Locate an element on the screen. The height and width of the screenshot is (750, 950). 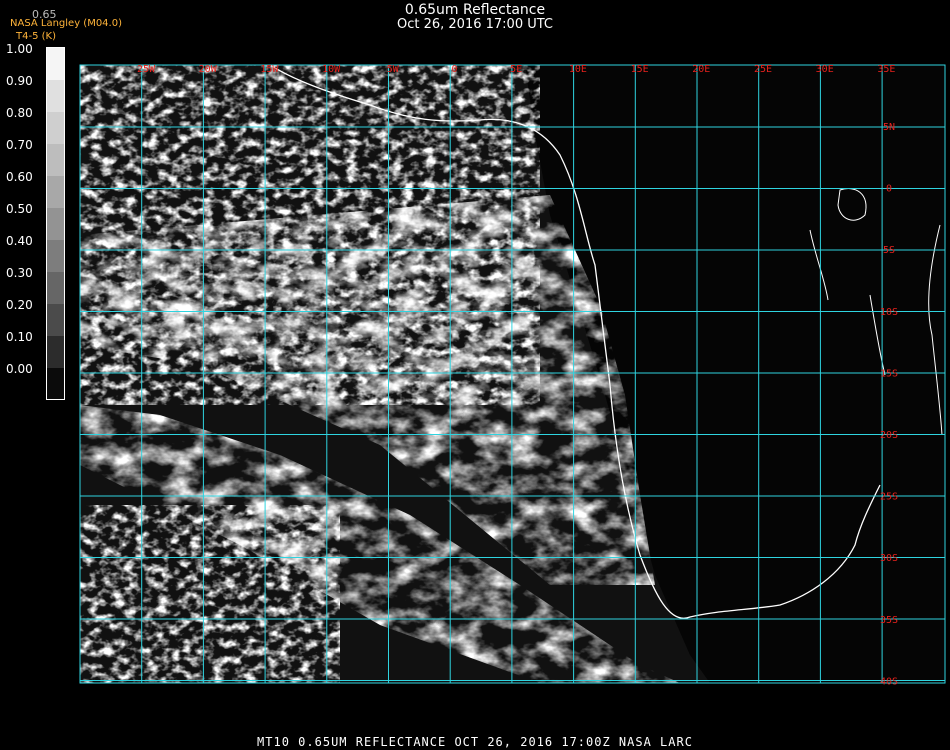
colorbar-tick-label: 0.50 is located at coordinates (19, 209).